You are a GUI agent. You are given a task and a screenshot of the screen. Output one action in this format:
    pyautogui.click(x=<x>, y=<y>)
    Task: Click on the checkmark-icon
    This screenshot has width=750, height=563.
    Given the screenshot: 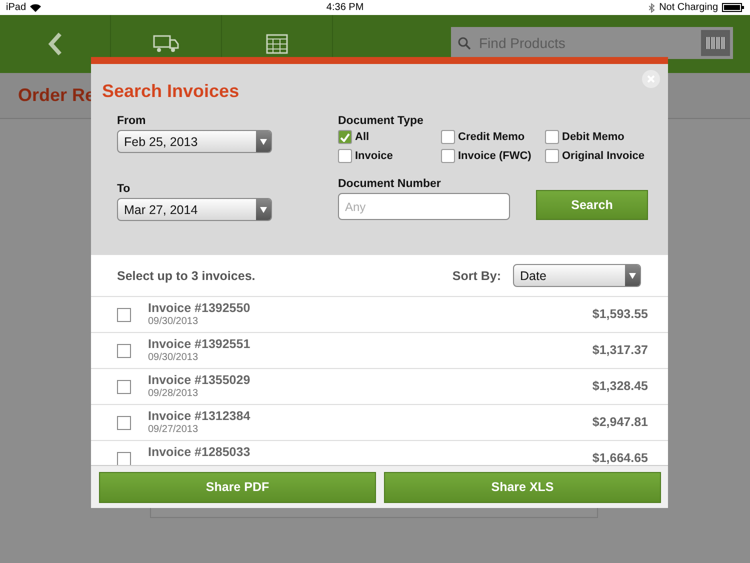 What is the action you would take?
    pyautogui.click(x=345, y=137)
    